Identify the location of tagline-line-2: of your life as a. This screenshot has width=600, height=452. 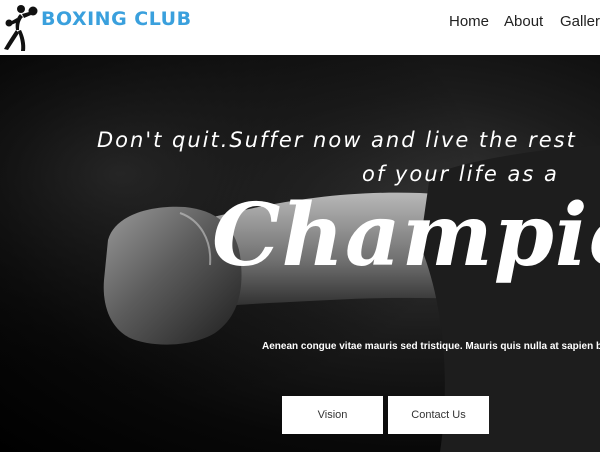
(460, 174).